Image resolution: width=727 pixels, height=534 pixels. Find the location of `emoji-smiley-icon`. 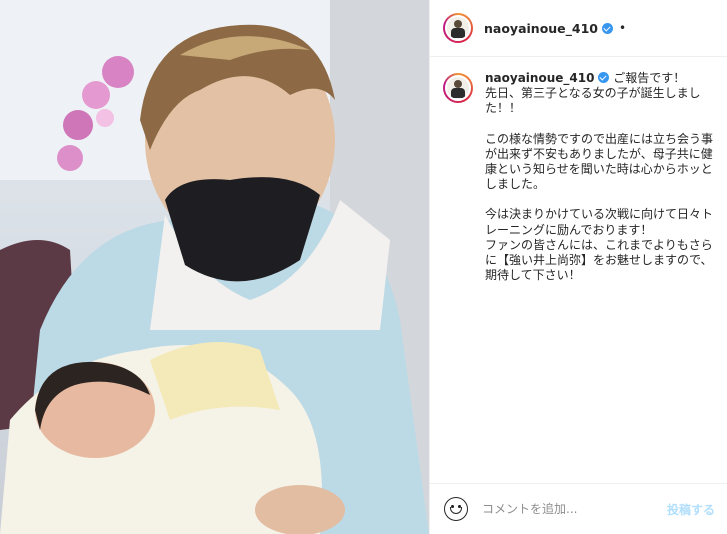

emoji-smiley-icon is located at coordinates (456, 509).